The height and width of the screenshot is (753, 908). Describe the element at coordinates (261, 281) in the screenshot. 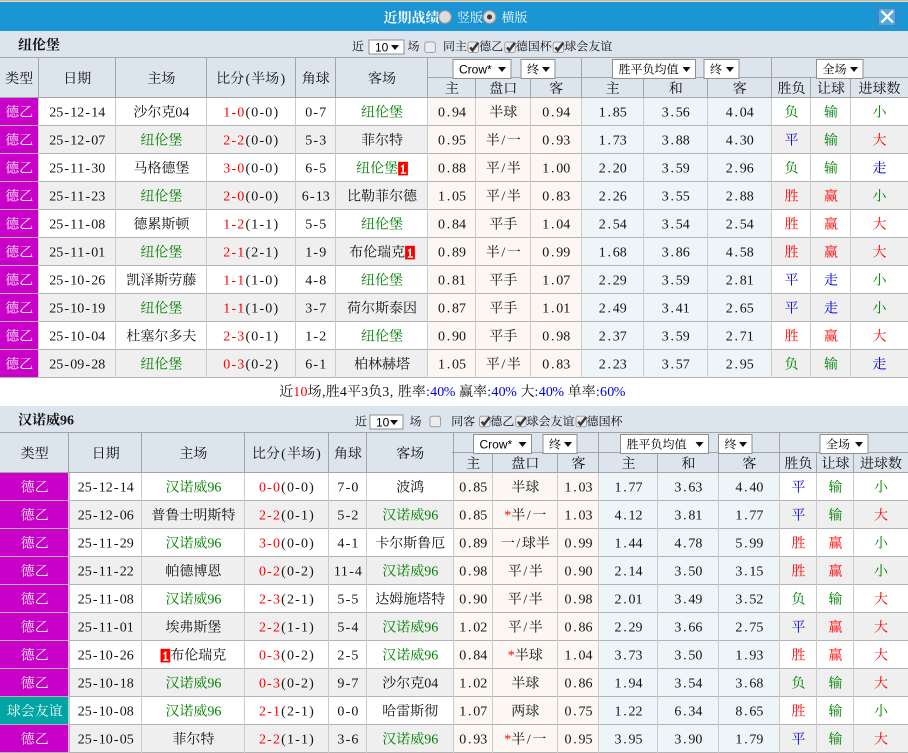

I see `svg-text: (1-0)` at that location.